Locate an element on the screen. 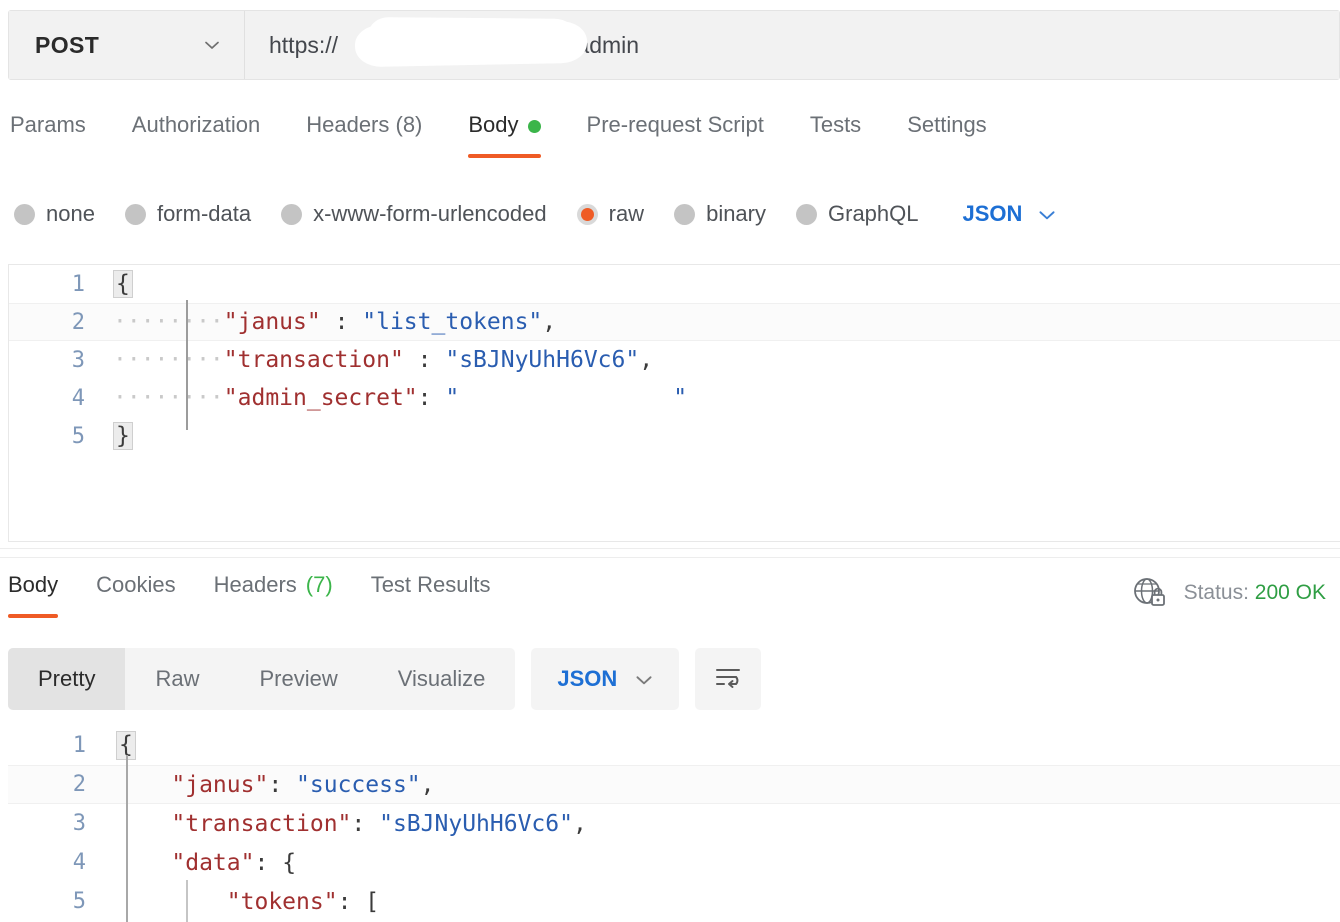 The width and height of the screenshot is (1340, 922). response-view-toolbar: Pretty Raw Preview Visualize JSON is located at coordinates (673, 679).